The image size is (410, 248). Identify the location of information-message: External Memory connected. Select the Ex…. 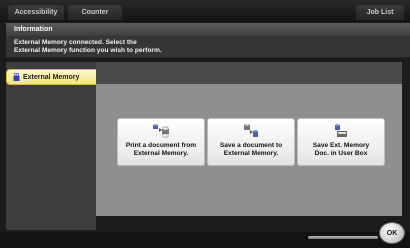
(208, 47).